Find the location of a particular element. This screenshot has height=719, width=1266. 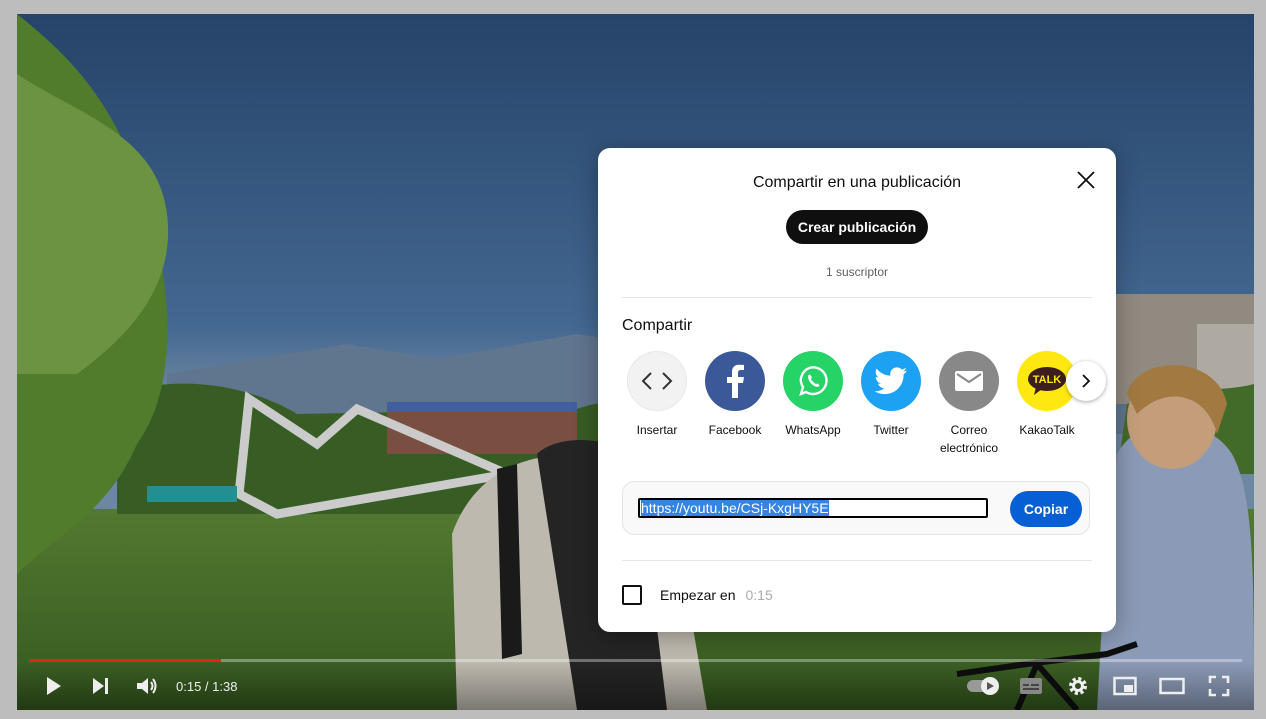

chevron-right-icon is located at coordinates (1086, 381).